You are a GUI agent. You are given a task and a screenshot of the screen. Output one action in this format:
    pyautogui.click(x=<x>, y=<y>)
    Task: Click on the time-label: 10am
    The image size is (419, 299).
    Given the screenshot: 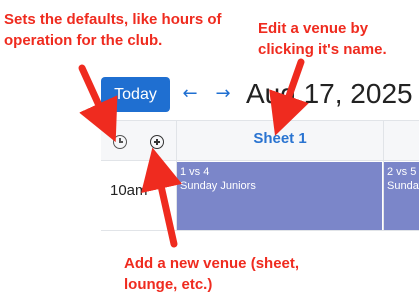 What is the action you would take?
    pyautogui.click(x=129, y=190)
    